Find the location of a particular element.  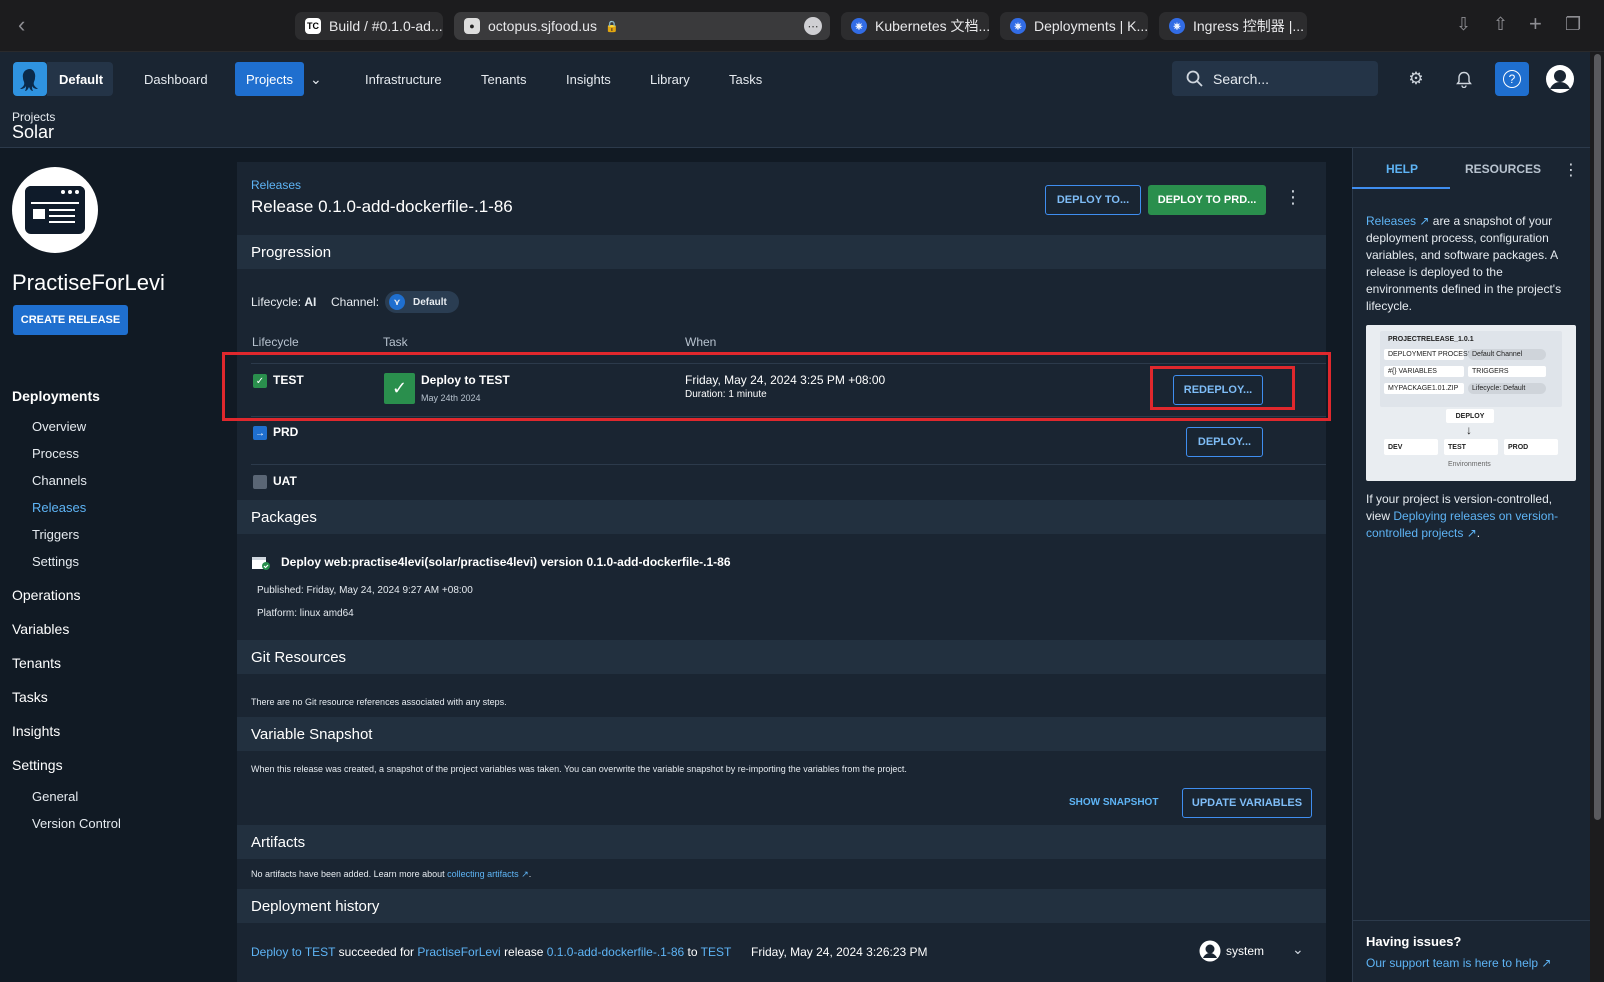

avatar is located at coordinates (1560, 79).